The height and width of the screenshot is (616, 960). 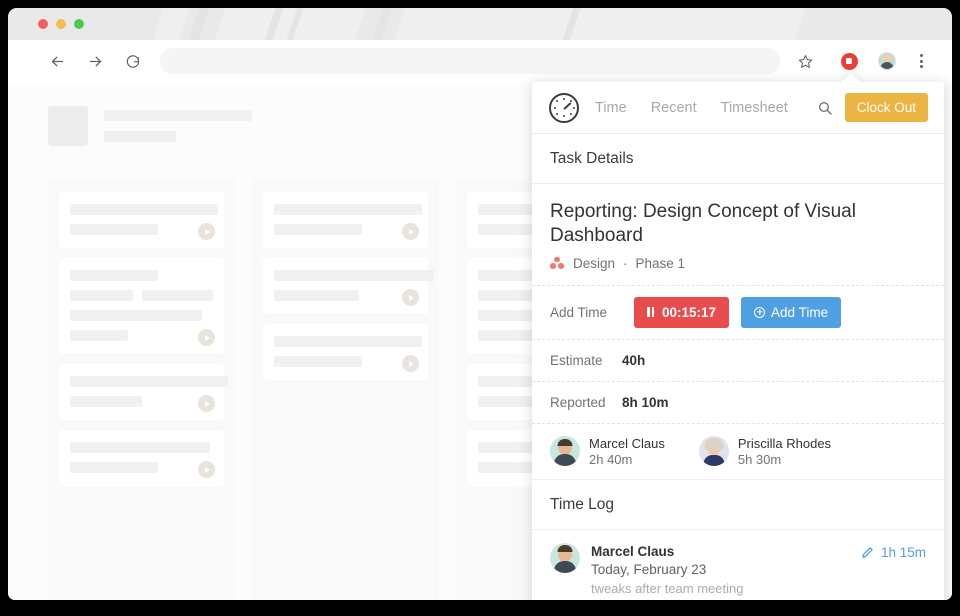 I want to click on kebab-menu-icon, so click(x=921, y=61).